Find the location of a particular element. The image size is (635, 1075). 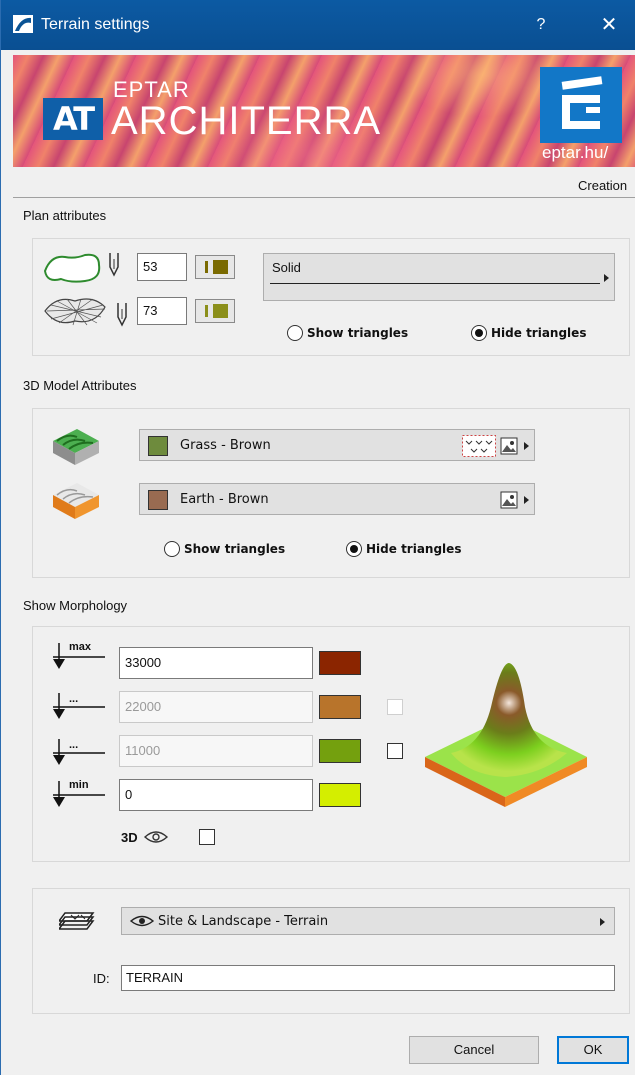

model-hide-triangles-label: Hide triangles is located at coordinates (414, 549).